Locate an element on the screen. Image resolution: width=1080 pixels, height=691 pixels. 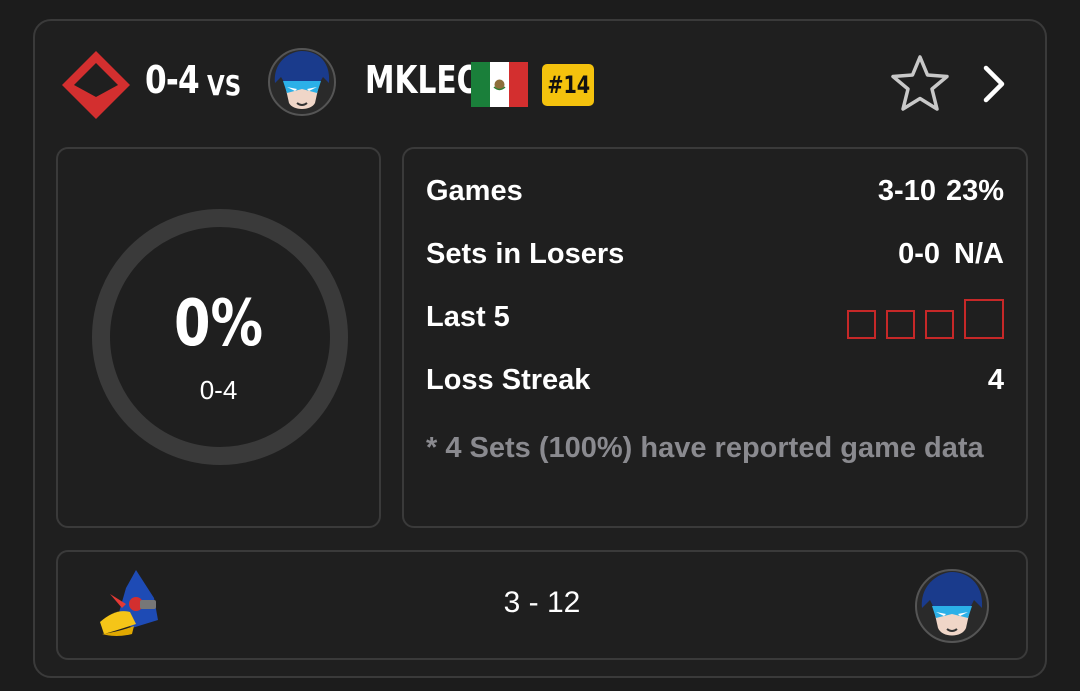
head-to-head-record: 0-4 is located at coordinates (172, 80).